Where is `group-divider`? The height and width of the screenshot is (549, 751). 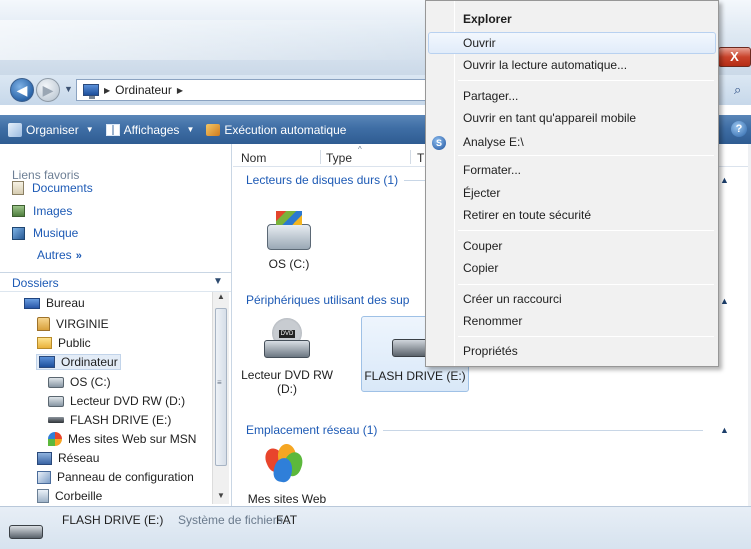 group-divider is located at coordinates (543, 430).